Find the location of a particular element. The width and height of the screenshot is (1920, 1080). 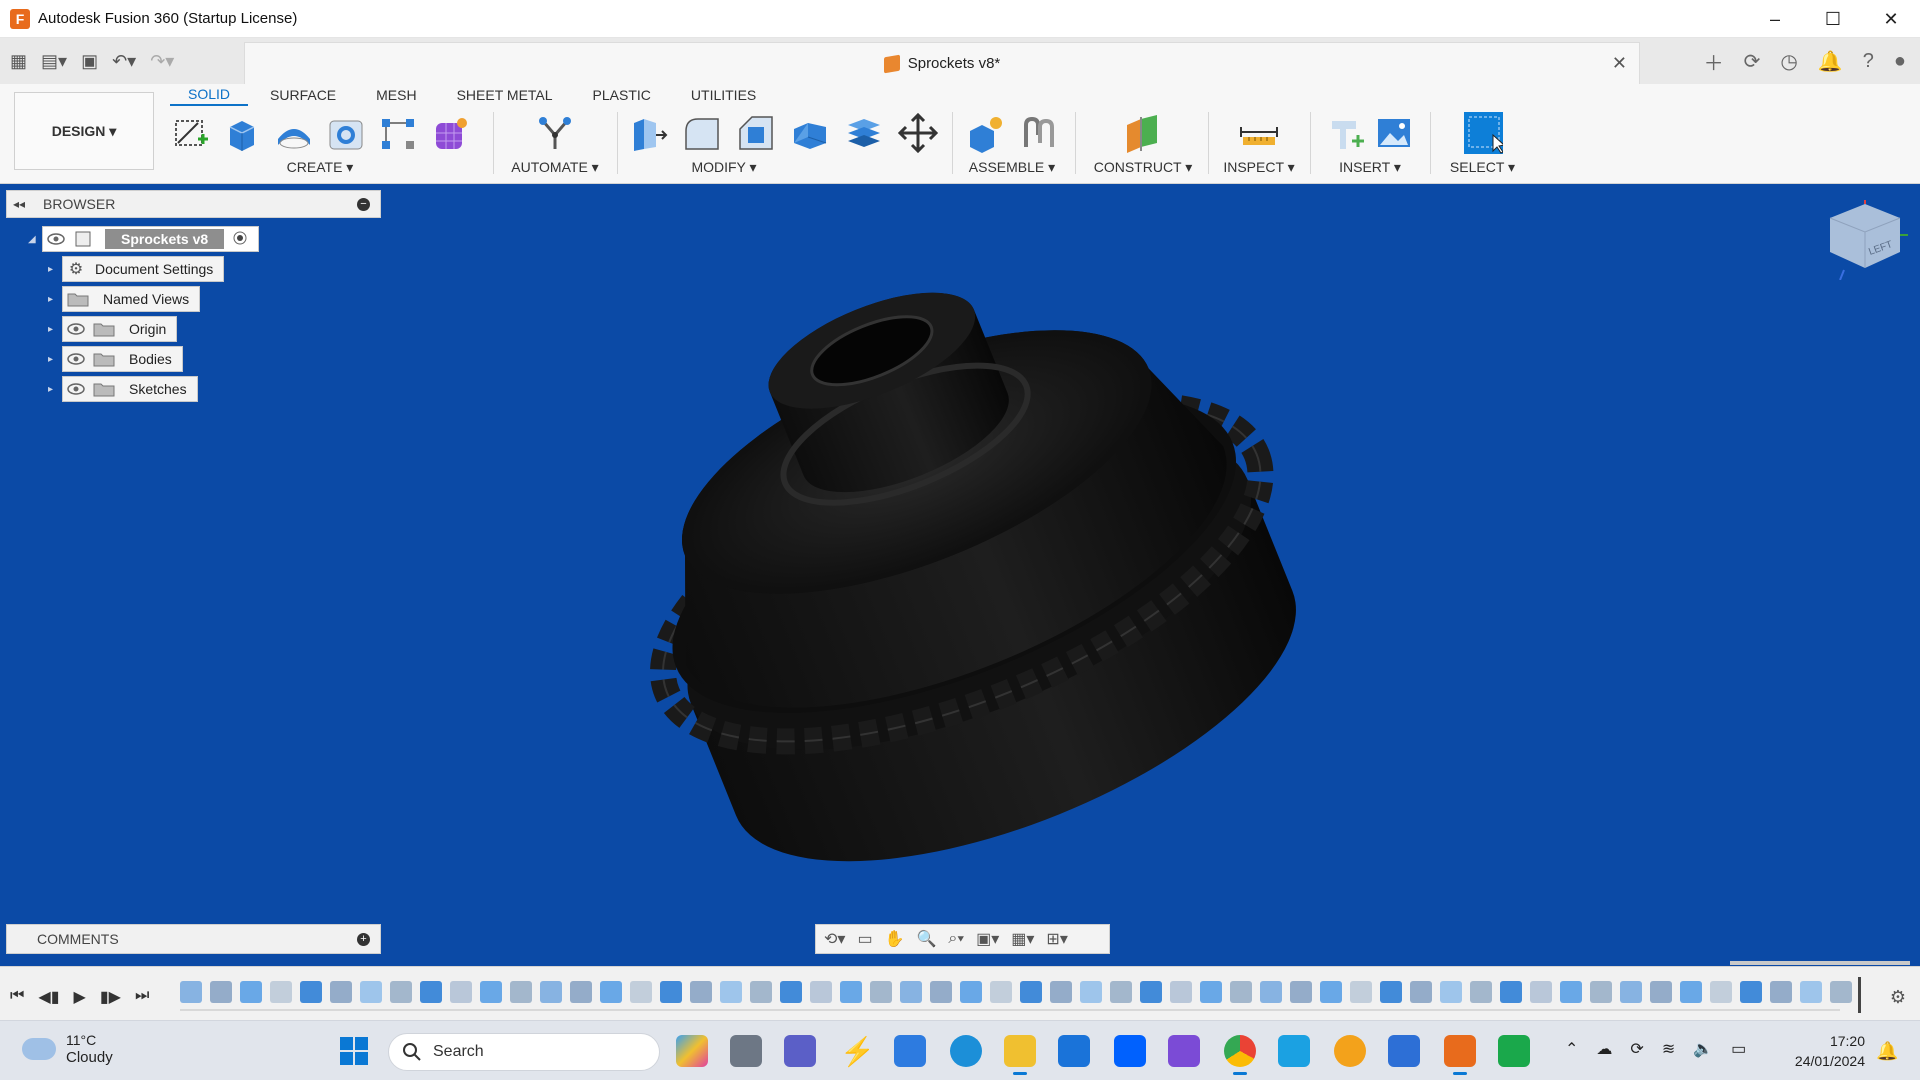

battery-icon: ▭ is located at coordinates (1738, 1049).